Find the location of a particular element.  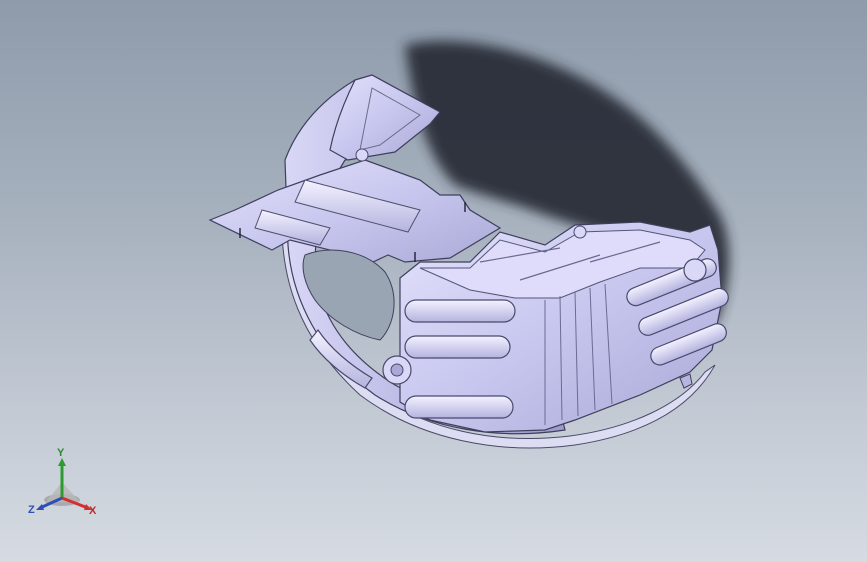

stud-boss-rear is located at coordinates (362, 155).